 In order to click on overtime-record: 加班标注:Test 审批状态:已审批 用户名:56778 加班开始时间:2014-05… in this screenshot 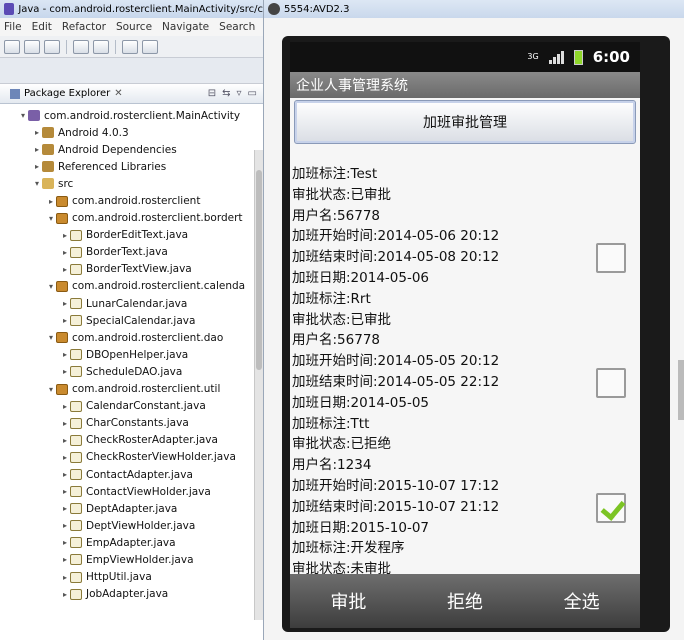, I will do `click(465, 226)`.